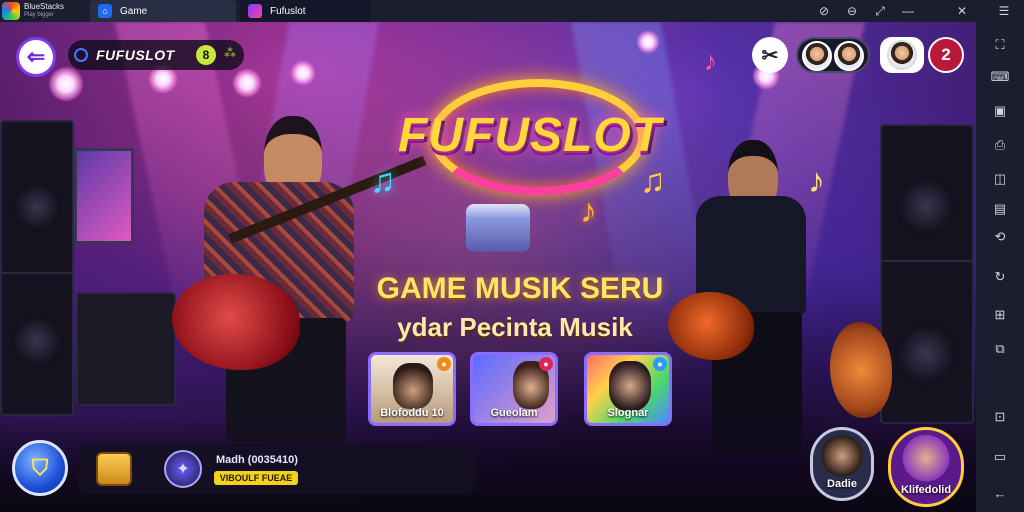 The width and height of the screenshot is (1024, 512). What do you see at coordinates (861, 370) in the screenshot?
I see `guitar-stand` at bounding box center [861, 370].